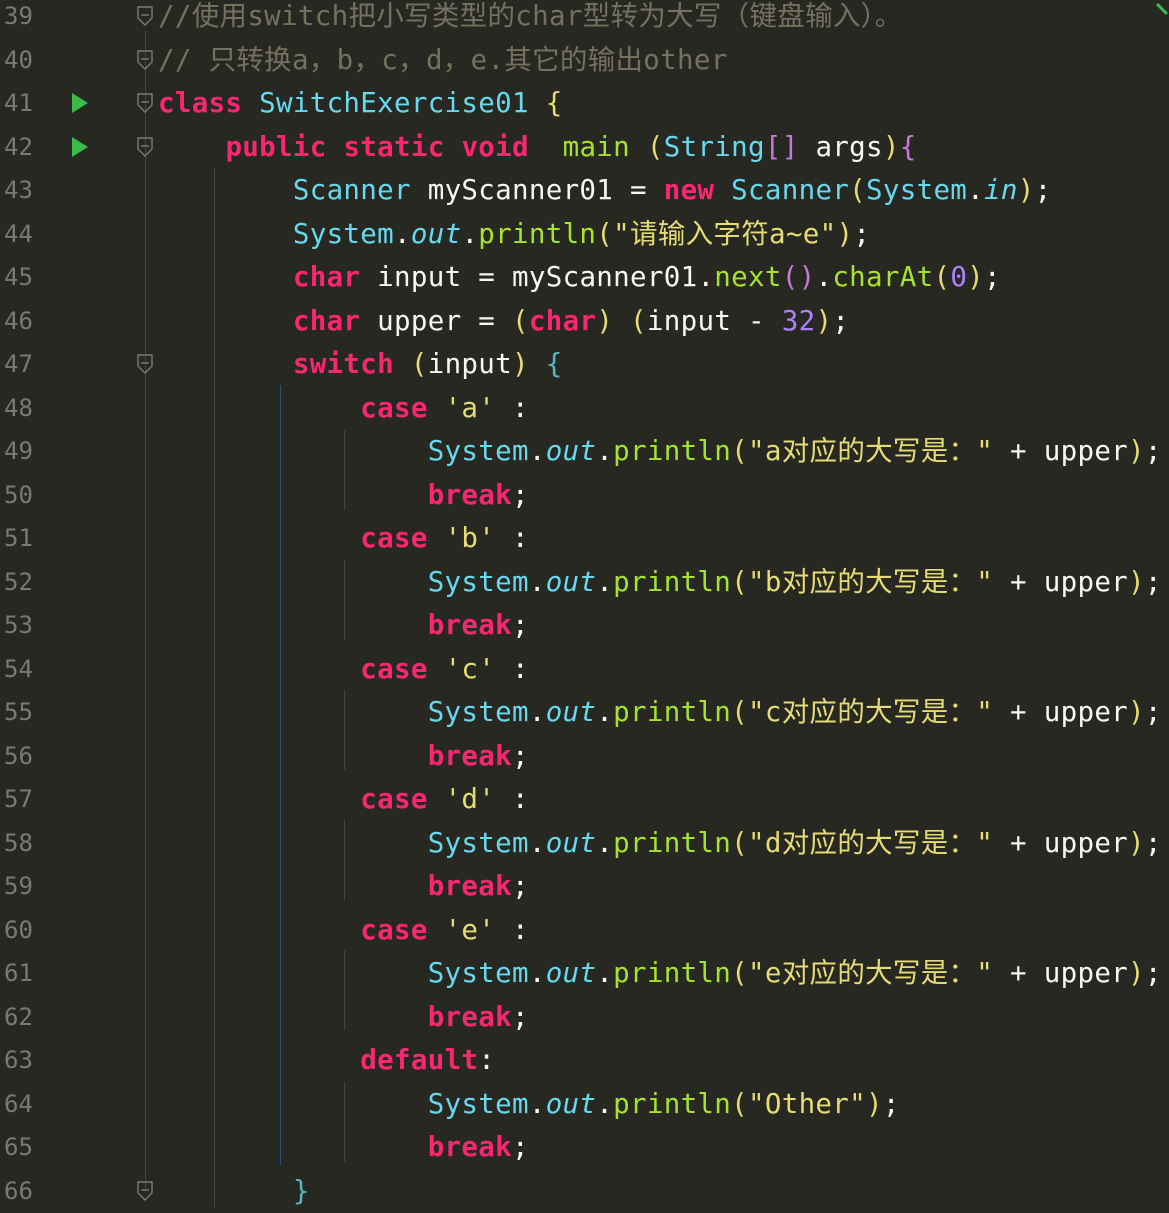  Describe the element at coordinates (28, 19) in the screenshot. I see `line-number: 39` at that location.